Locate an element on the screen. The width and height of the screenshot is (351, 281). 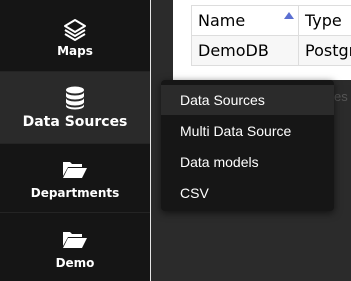
sidebar-item-maps: Maps is located at coordinates (75, 35).